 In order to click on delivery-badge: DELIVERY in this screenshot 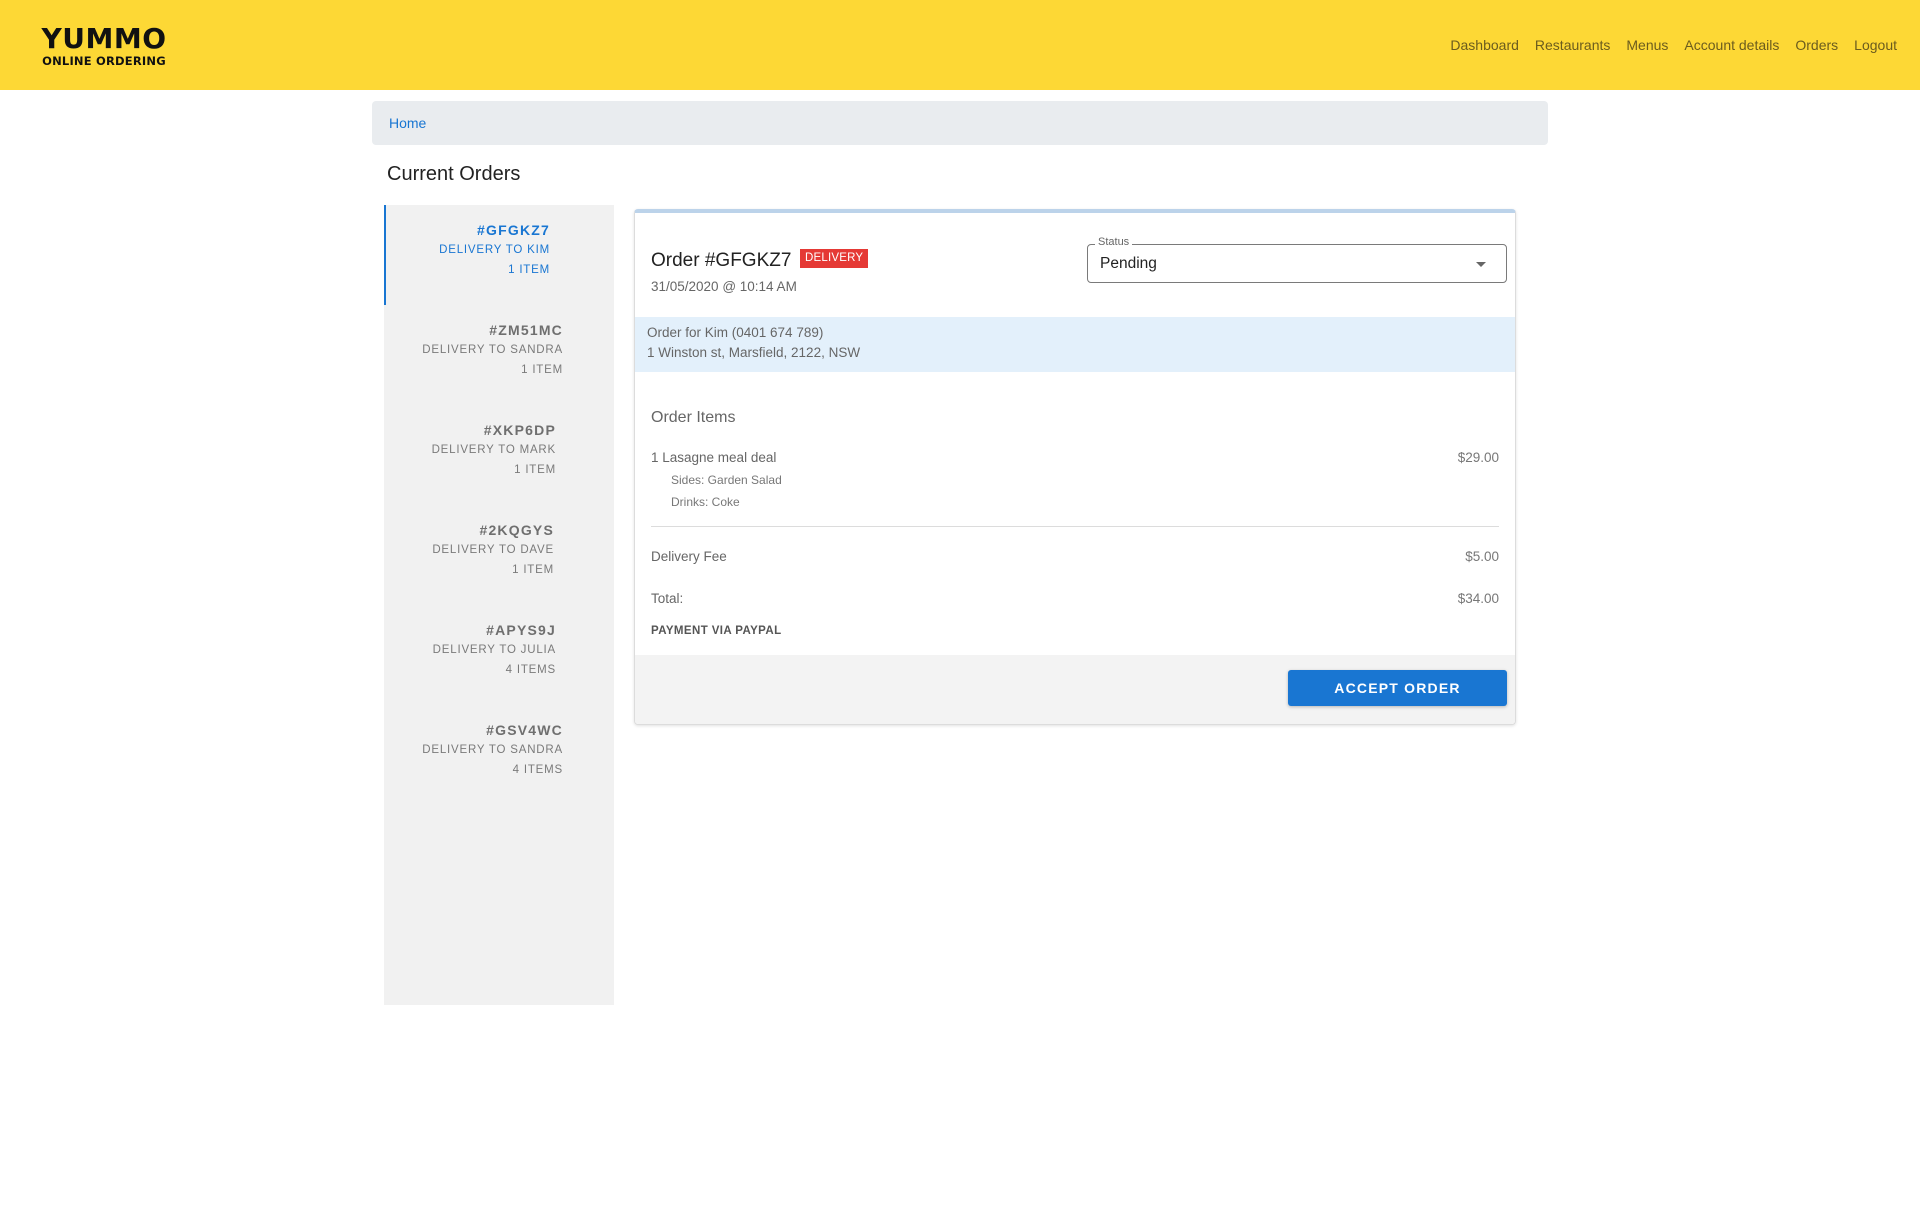, I will do `click(834, 258)`.